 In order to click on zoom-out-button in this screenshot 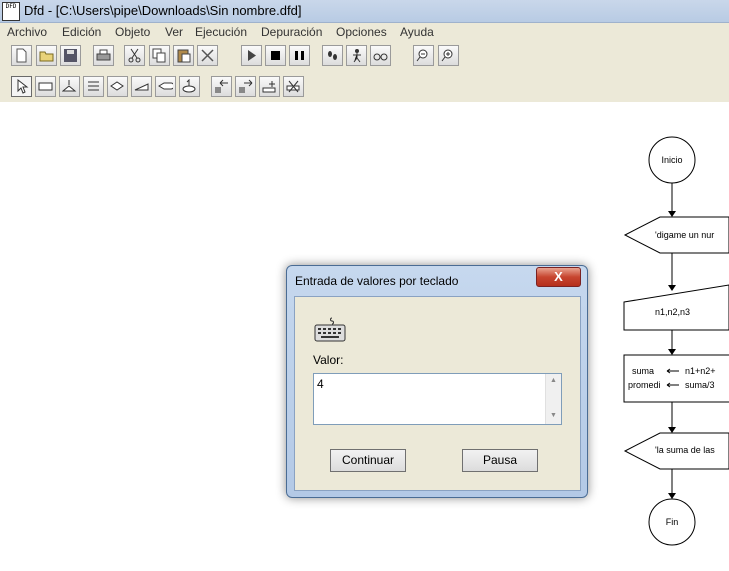, I will do `click(423, 55)`.